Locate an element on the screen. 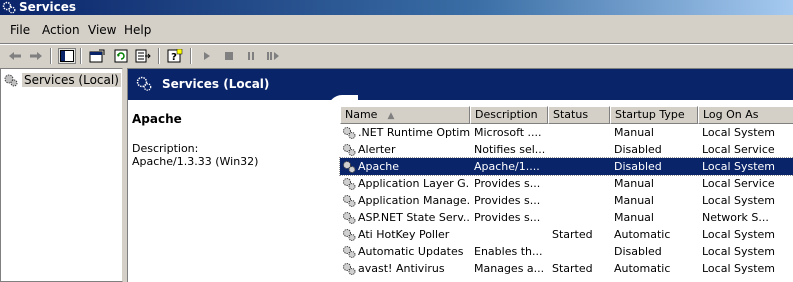 This screenshot has width=793, height=282. column-header-status: Status is located at coordinates (579, 115).